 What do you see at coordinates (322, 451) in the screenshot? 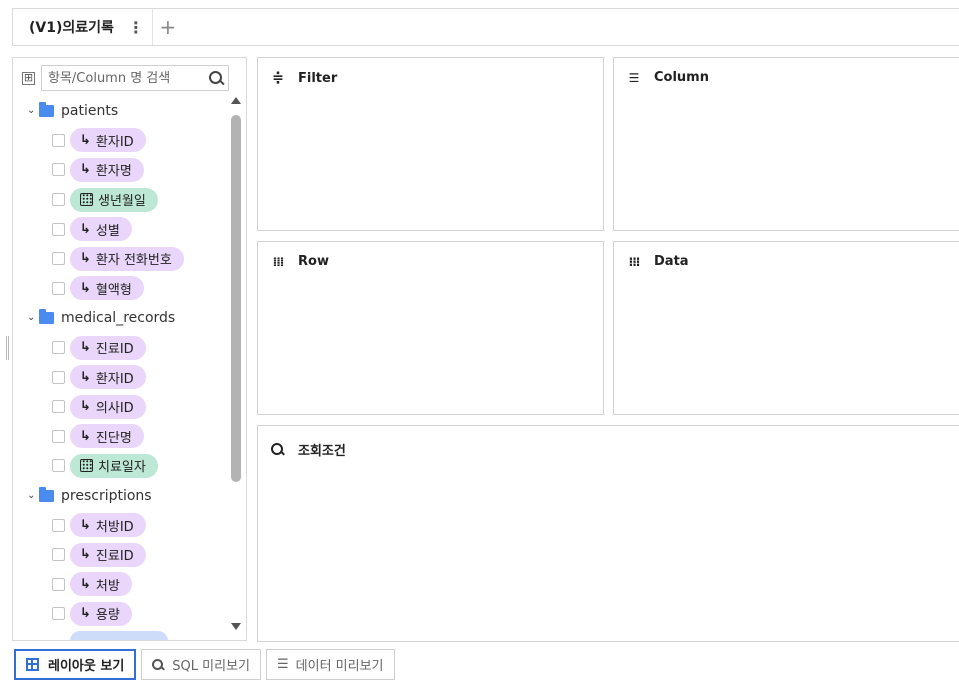
I see `query-condition-label: 조회조건` at bounding box center [322, 451].